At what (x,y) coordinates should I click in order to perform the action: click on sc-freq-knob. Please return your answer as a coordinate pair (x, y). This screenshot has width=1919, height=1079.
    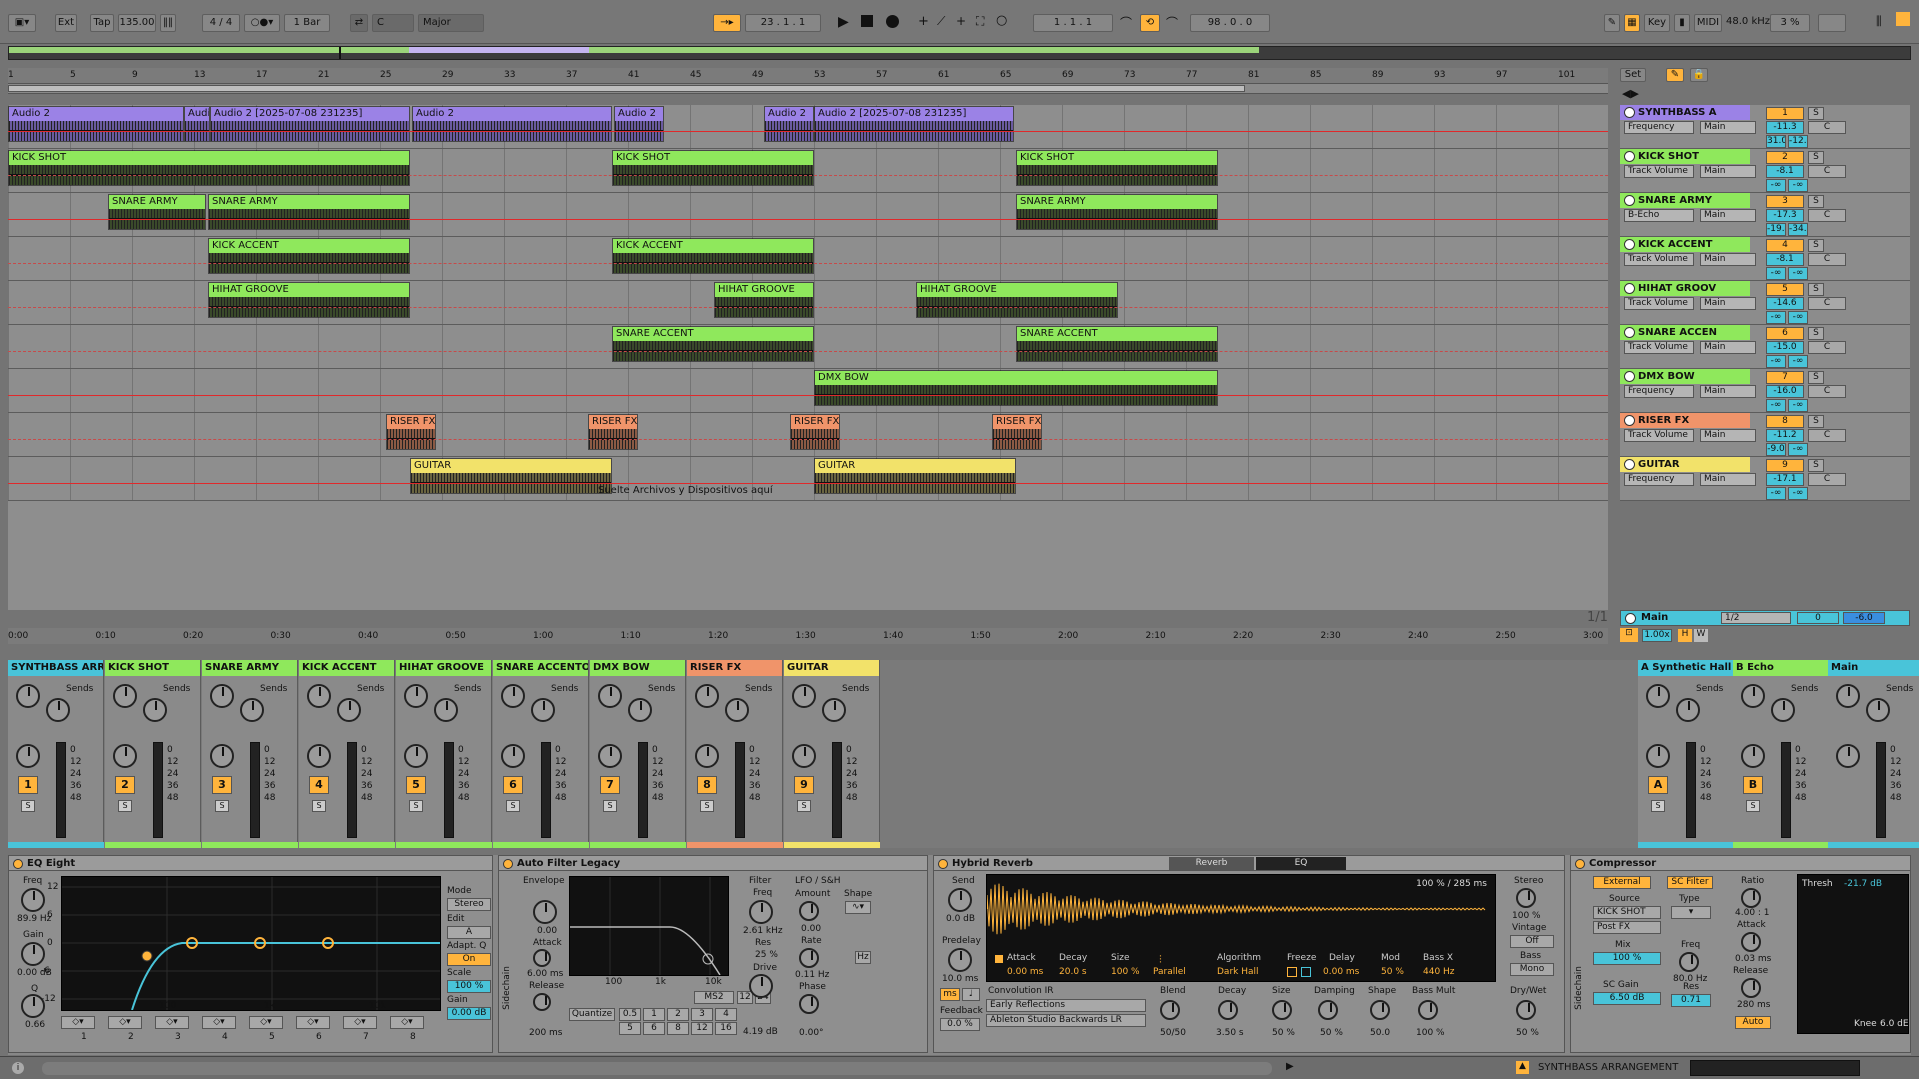
    Looking at the image, I should click on (1689, 962).